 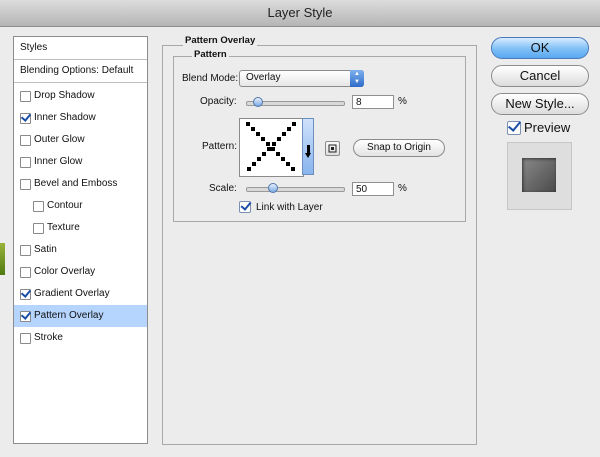 What do you see at coordinates (295, 189) in the screenshot?
I see `scale-slider-track` at bounding box center [295, 189].